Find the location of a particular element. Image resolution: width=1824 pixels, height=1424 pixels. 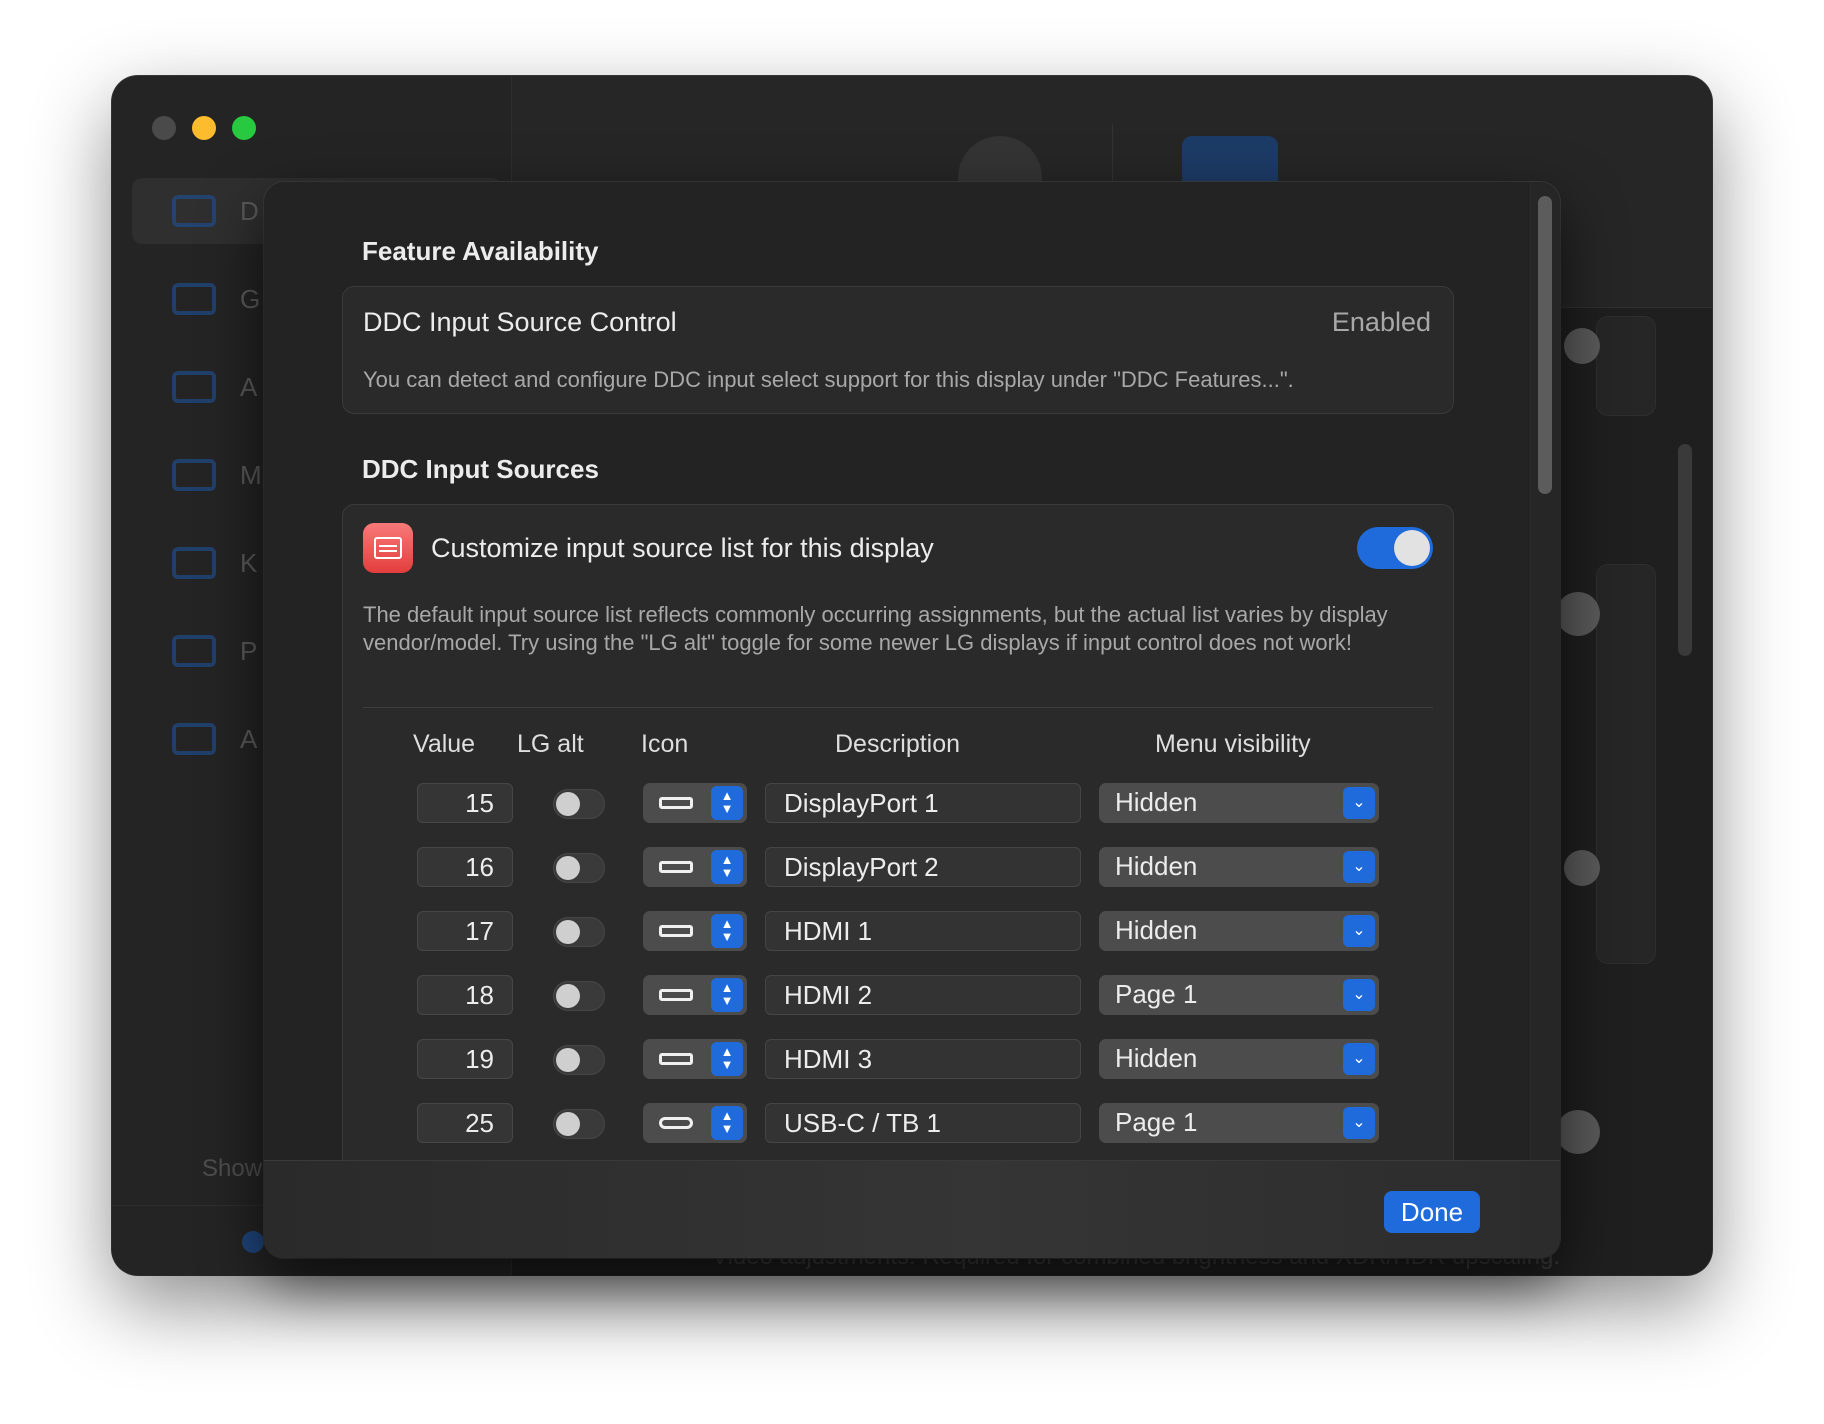

ddc-input-control-status: Enabled is located at coordinates (1381, 322).